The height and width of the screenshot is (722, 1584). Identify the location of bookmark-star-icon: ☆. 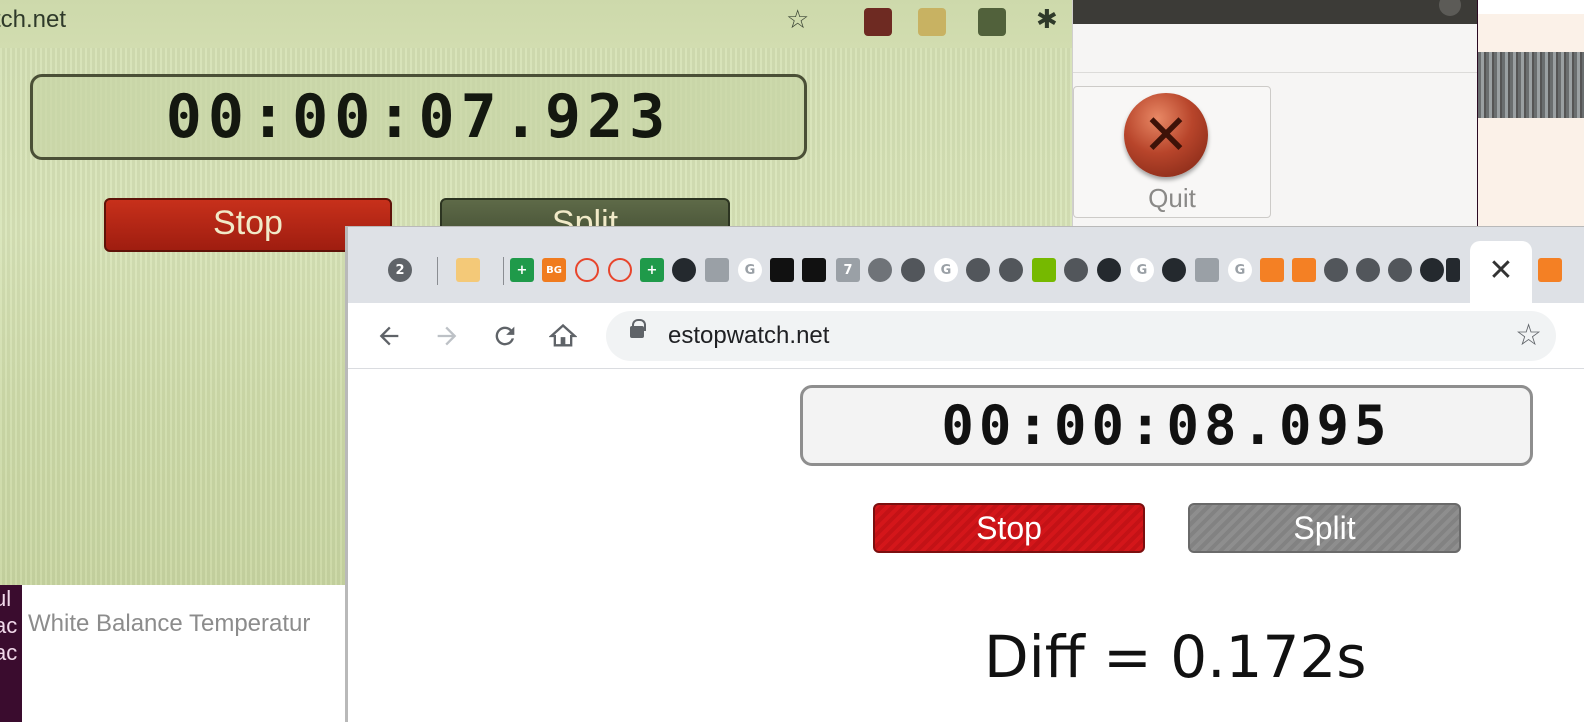
(1528, 335).